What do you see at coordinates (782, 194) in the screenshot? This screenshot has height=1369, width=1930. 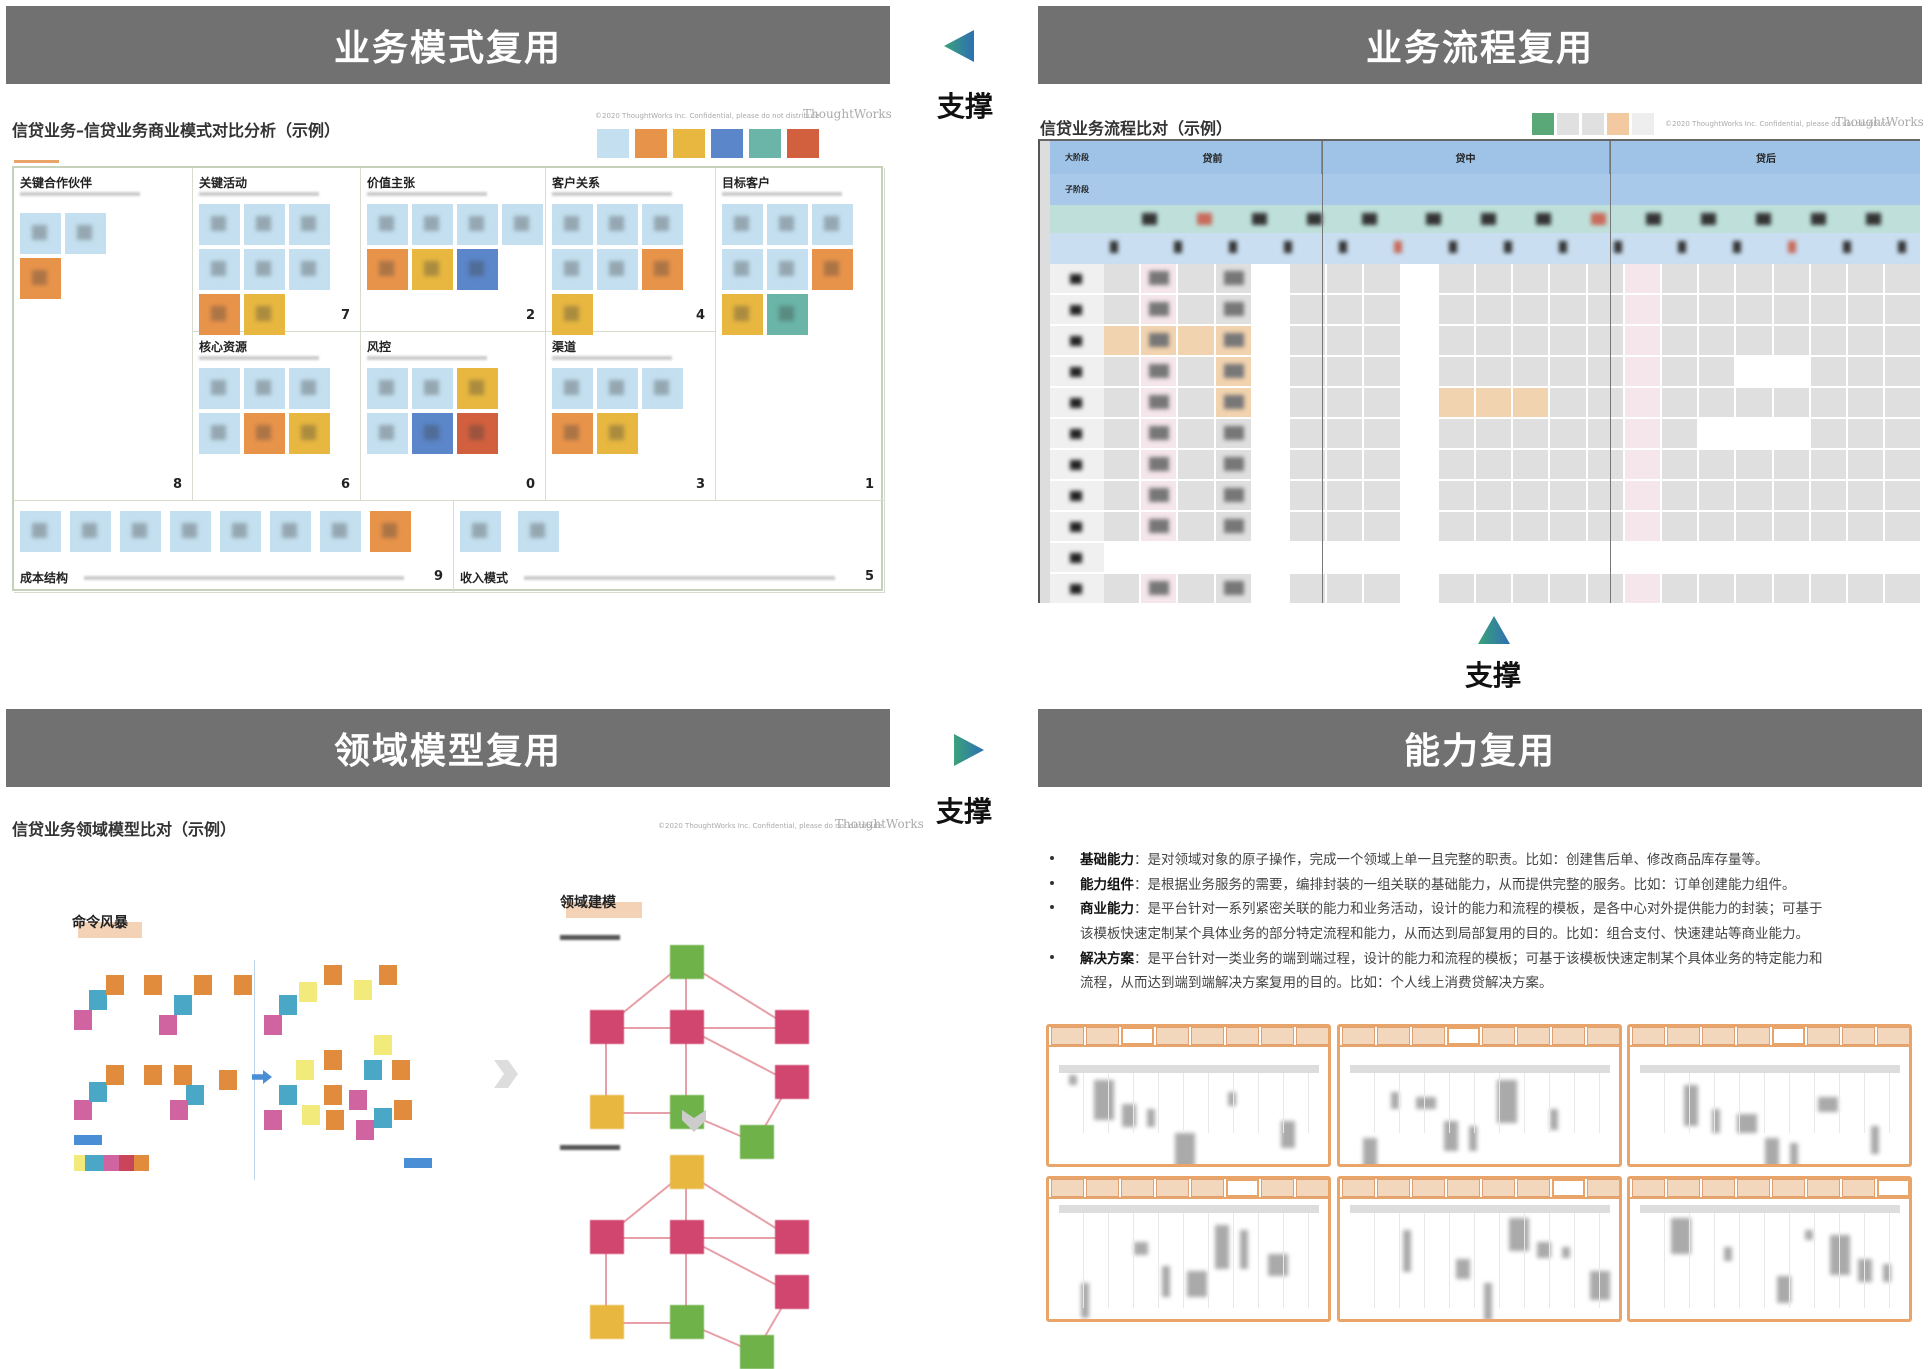 I see `section-description` at bounding box center [782, 194].